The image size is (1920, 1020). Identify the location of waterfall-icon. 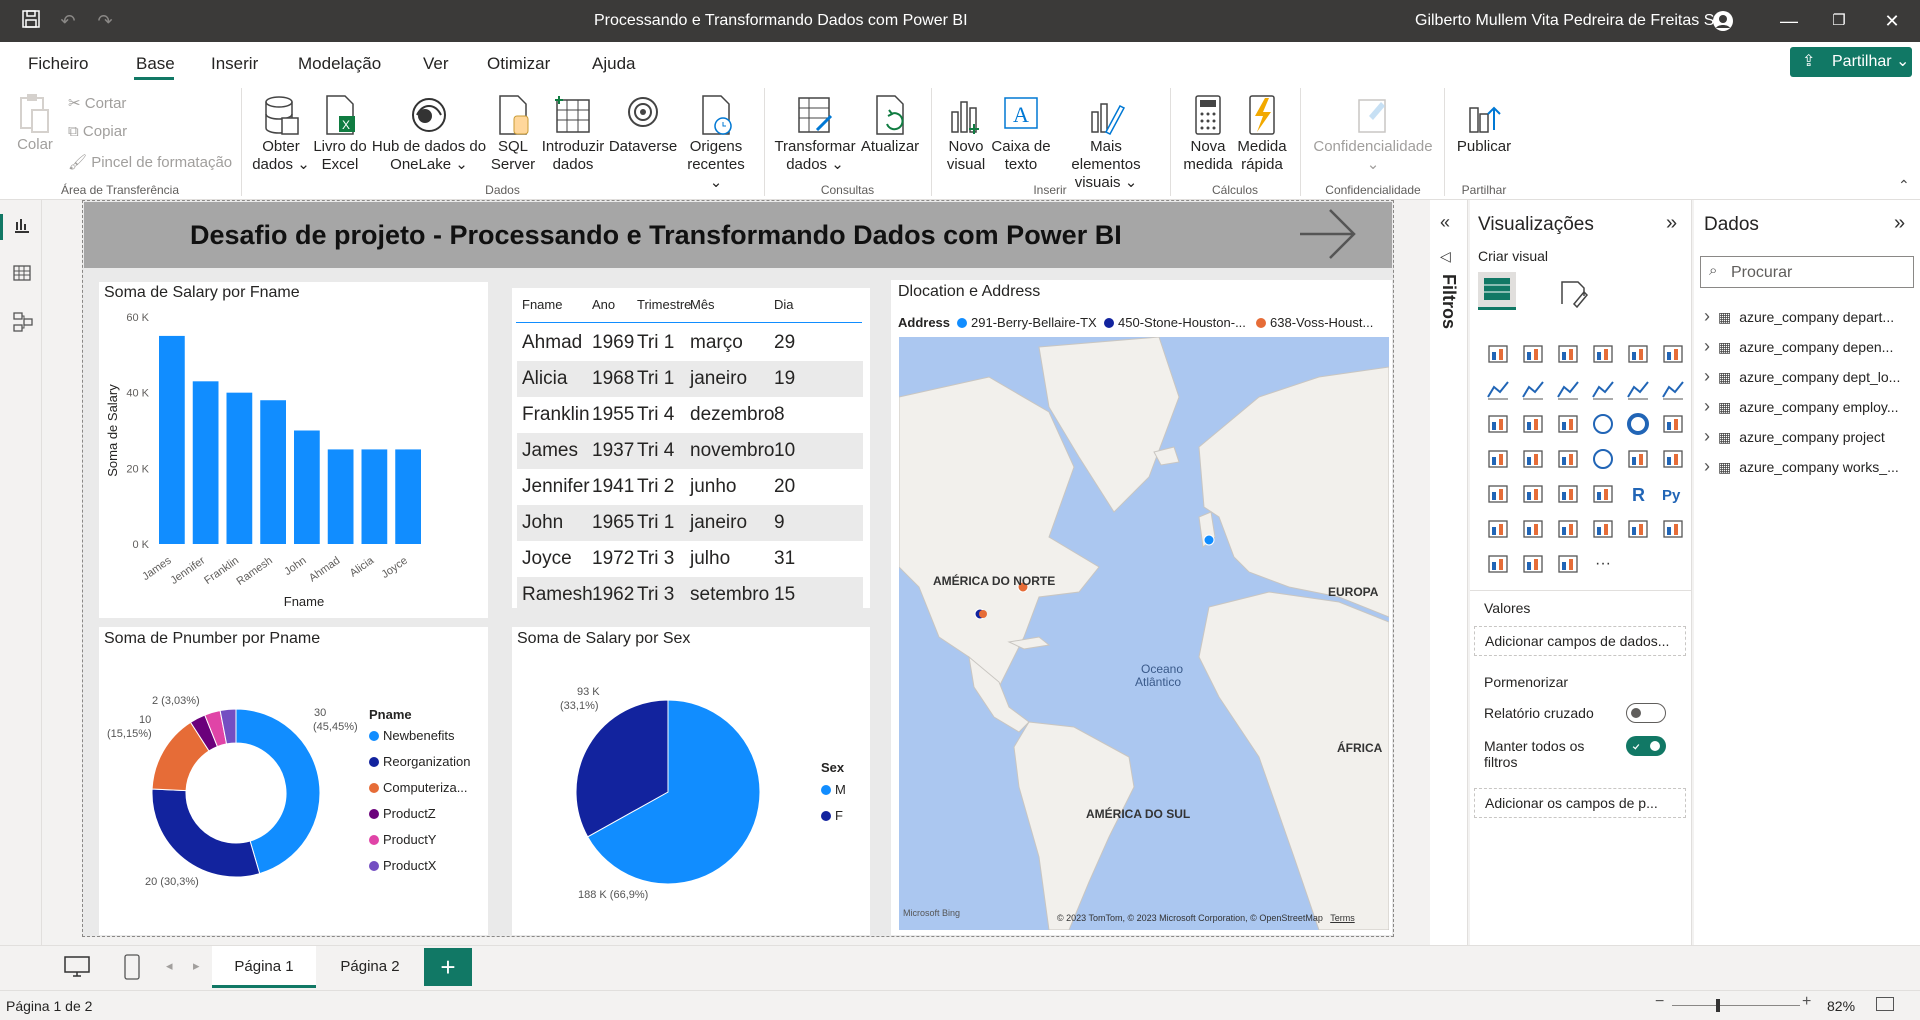
(1498, 424).